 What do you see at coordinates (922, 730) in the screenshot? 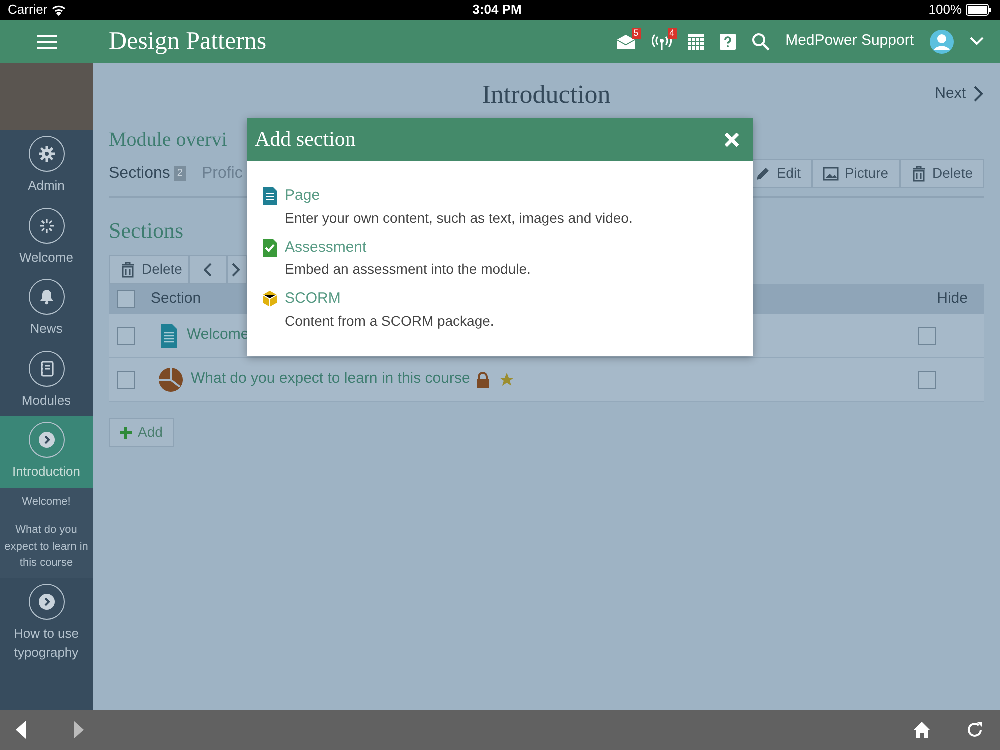
I see `home-icon` at bounding box center [922, 730].